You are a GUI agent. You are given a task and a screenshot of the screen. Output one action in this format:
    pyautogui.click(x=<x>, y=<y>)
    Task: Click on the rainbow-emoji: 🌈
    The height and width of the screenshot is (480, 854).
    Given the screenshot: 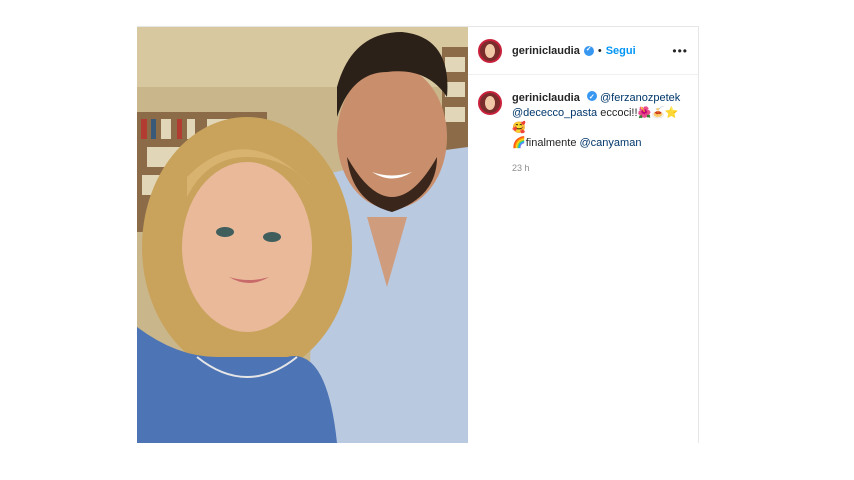 What is the action you would take?
    pyautogui.click(x=519, y=143)
    